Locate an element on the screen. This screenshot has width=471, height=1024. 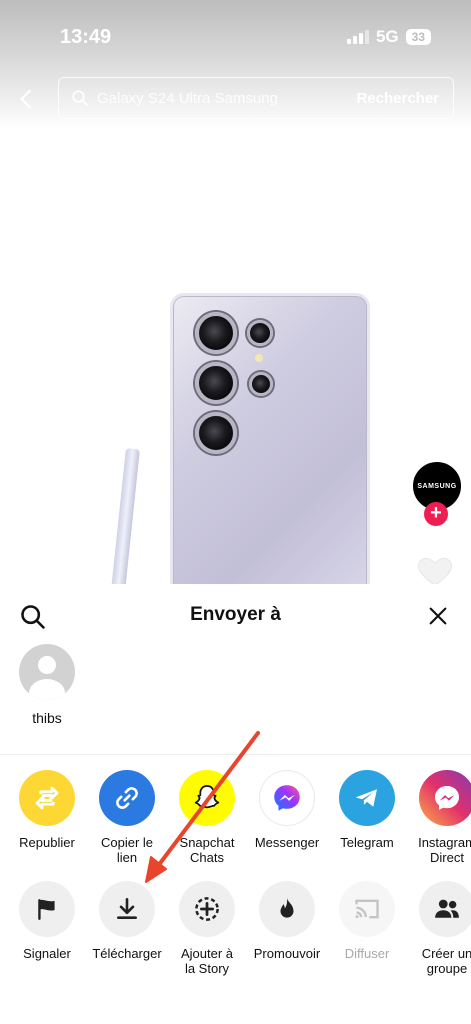
search-query: Galaxy S24 Ultra Samsung is located at coordinates (187, 98).